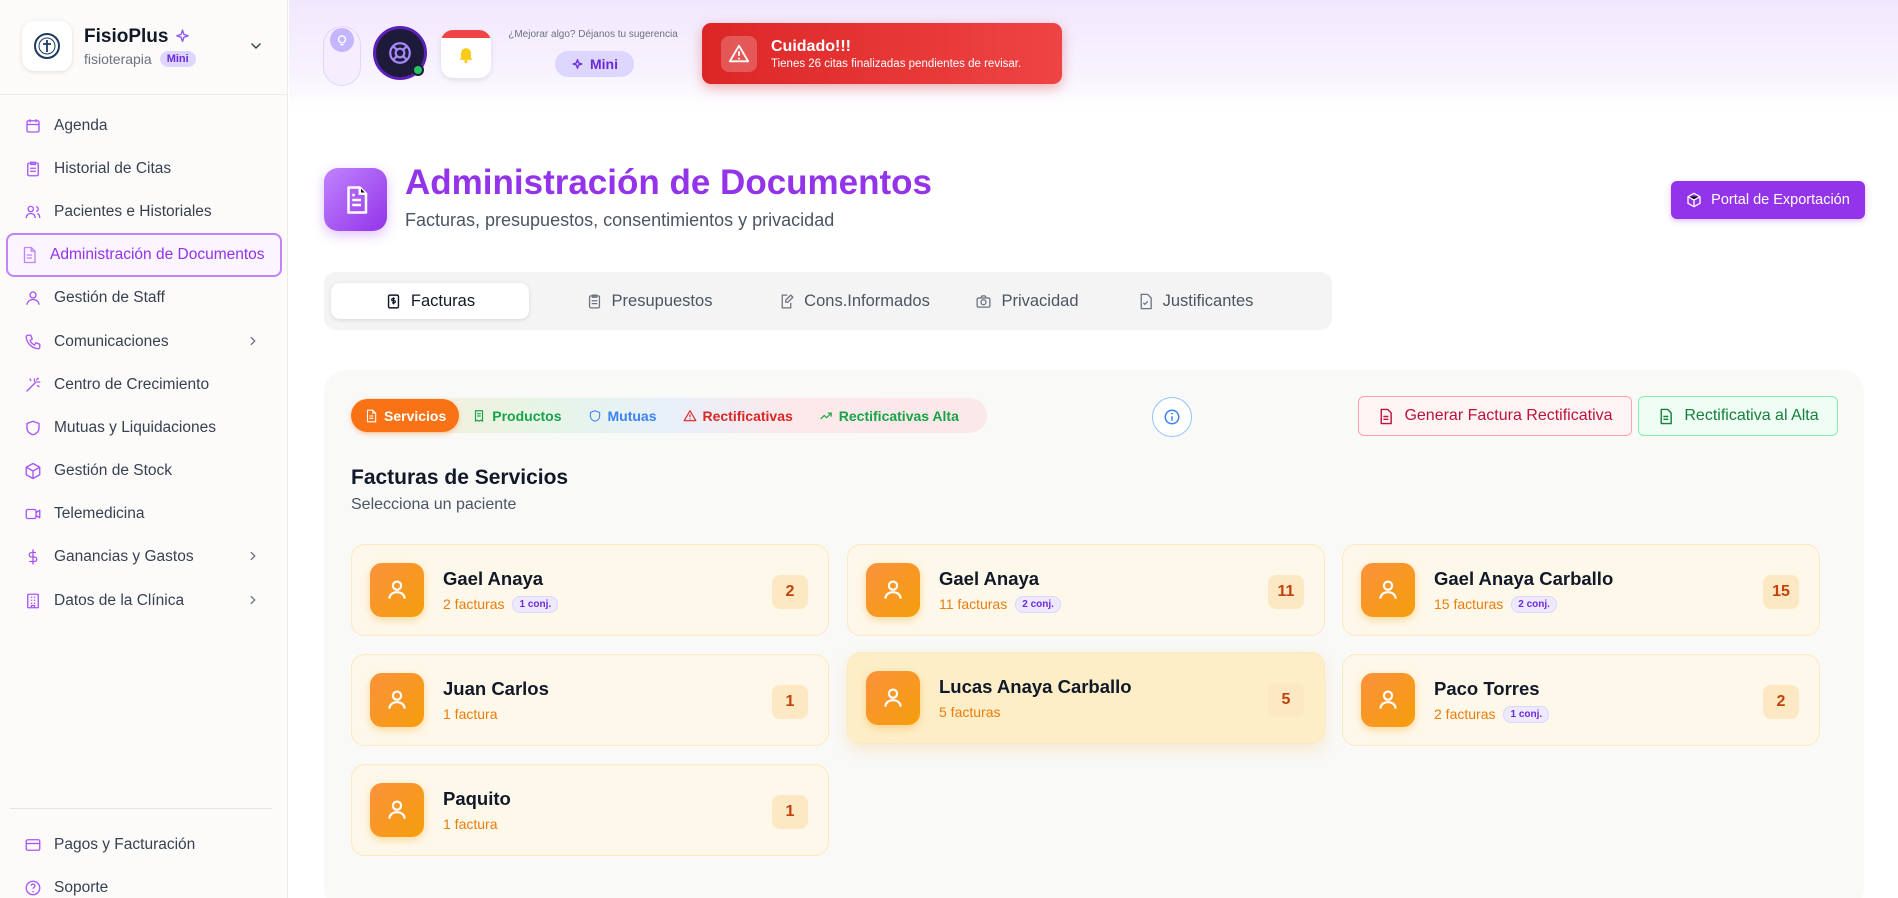 This screenshot has height=898, width=1898. What do you see at coordinates (1195, 301) in the screenshot?
I see `tab-justificantes: Justificantes` at bounding box center [1195, 301].